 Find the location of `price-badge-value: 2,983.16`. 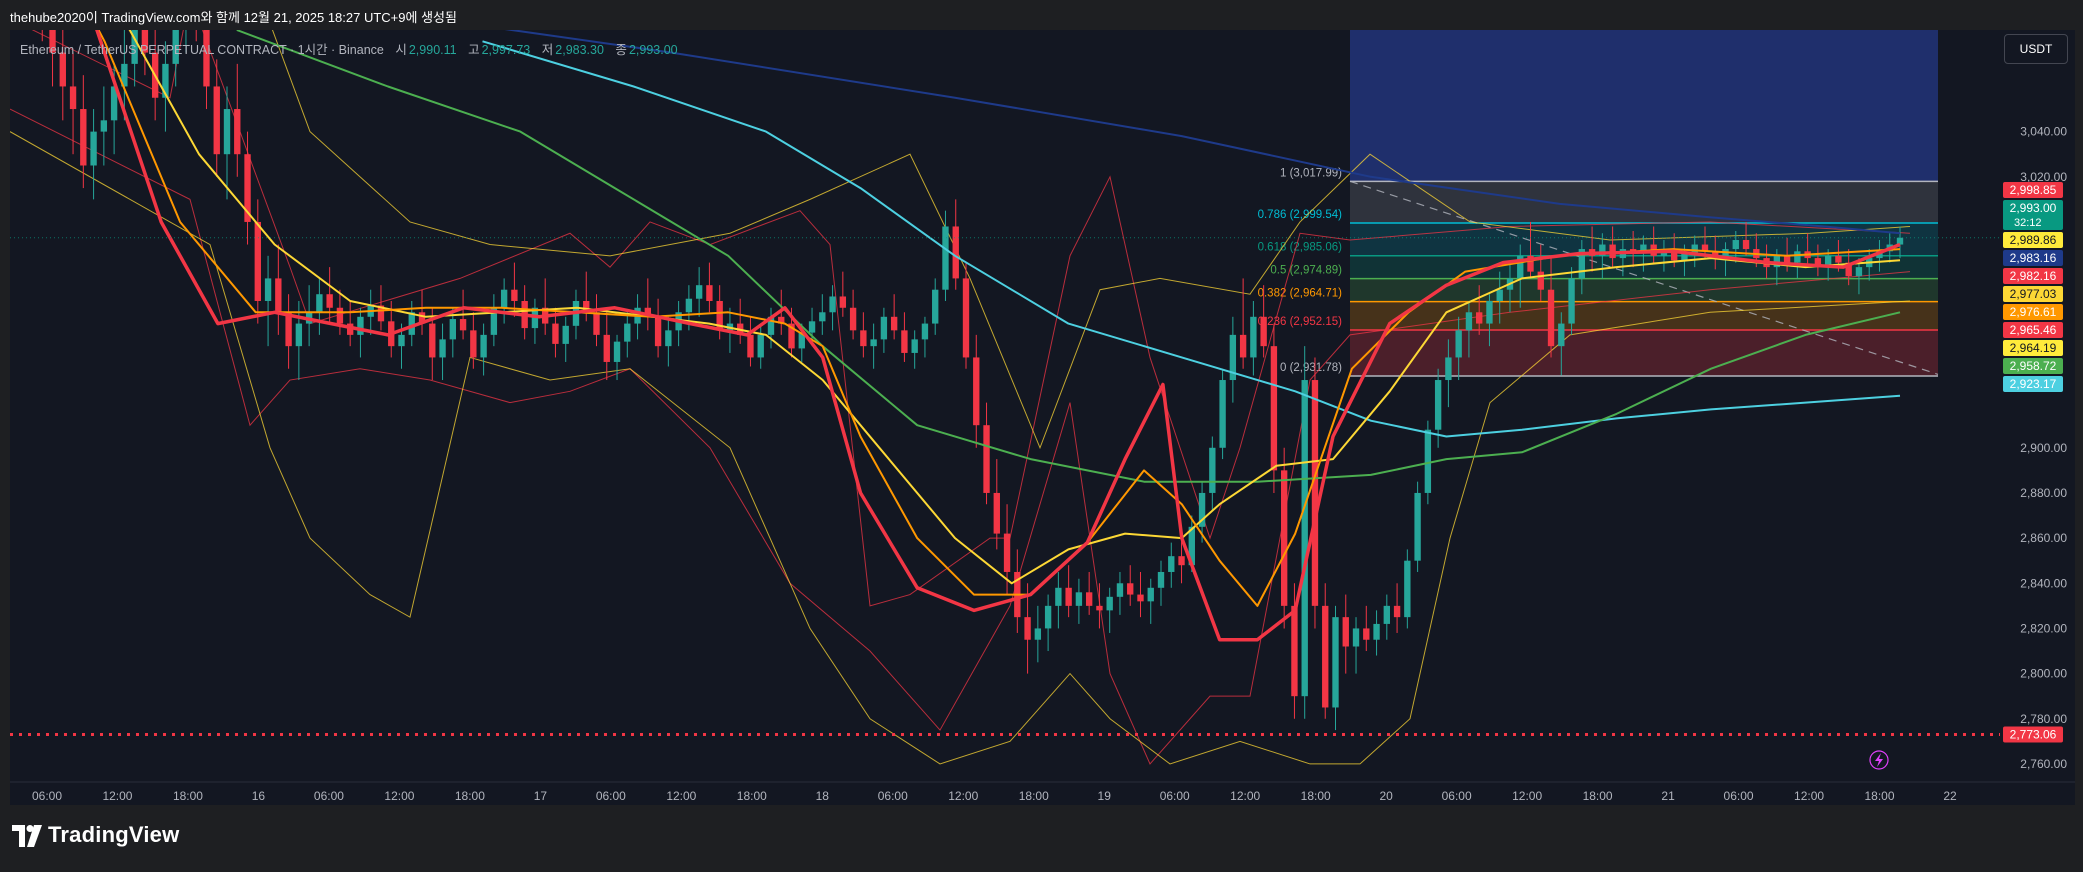

price-badge-value: 2,983.16 is located at coordinates (2033, 258).